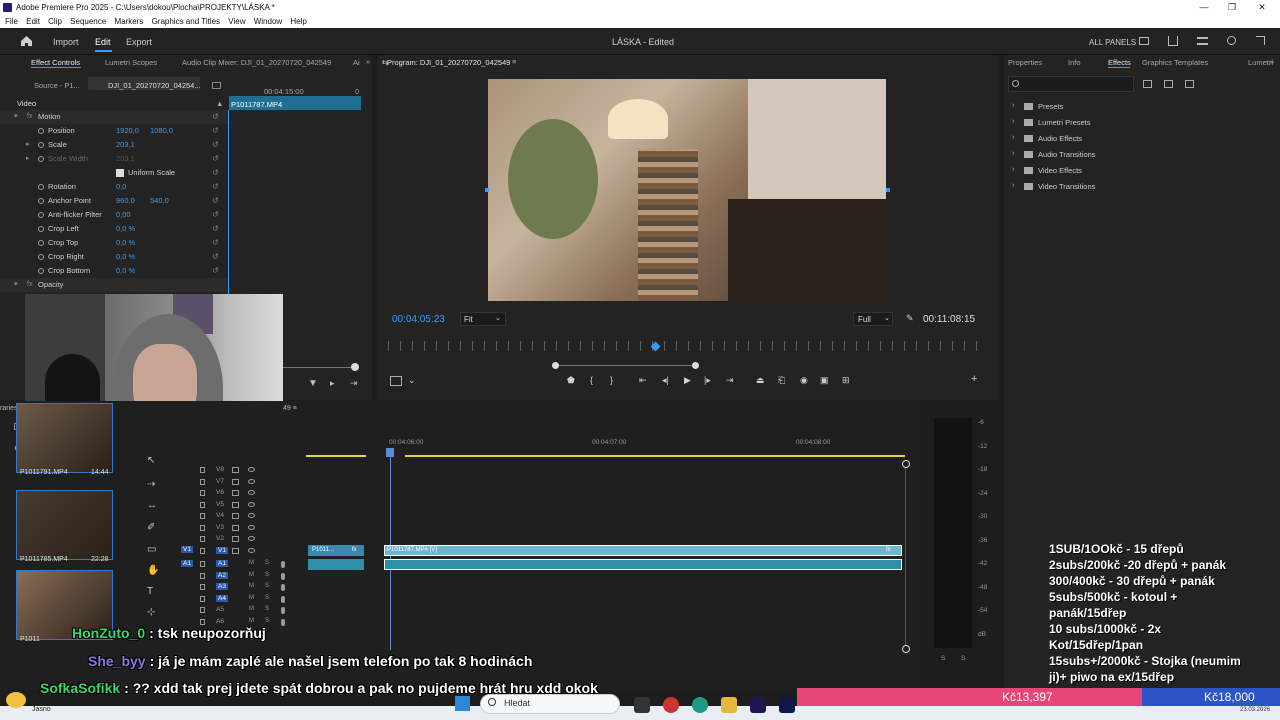 The height and width of the screenshot is (720, 1280). What do you see at coordinates (1067, 154) in the screenshot?
I see `effects-folder-label: Audio Transitions` at bounding box center [1067, 154].